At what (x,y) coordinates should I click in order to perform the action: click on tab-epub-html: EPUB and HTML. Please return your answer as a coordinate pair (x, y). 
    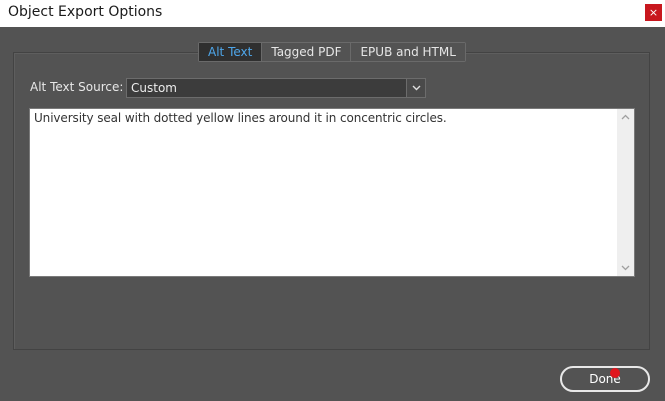
    Looking at the image, I should click on (408, 52).